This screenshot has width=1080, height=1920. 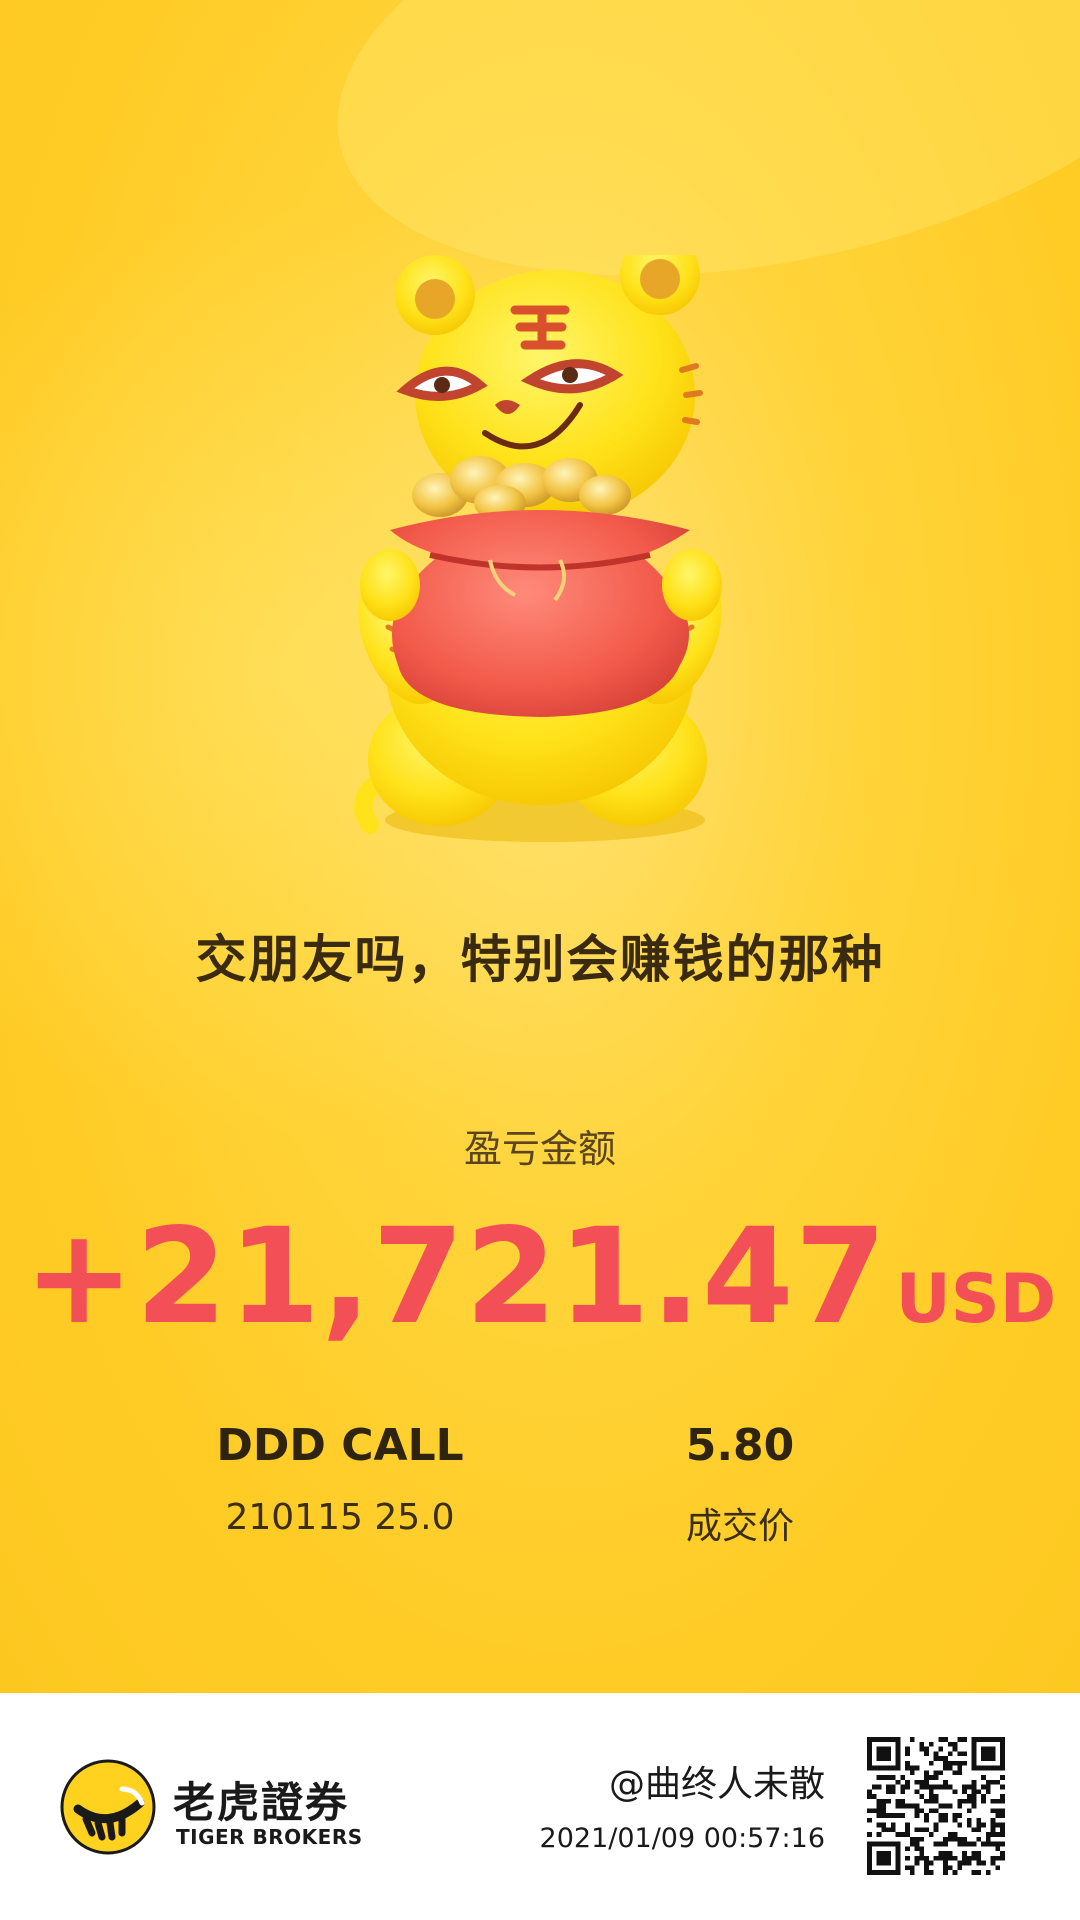 I want to click on profit-loss-value: +21,721.47, so click(x=455, y=1277).